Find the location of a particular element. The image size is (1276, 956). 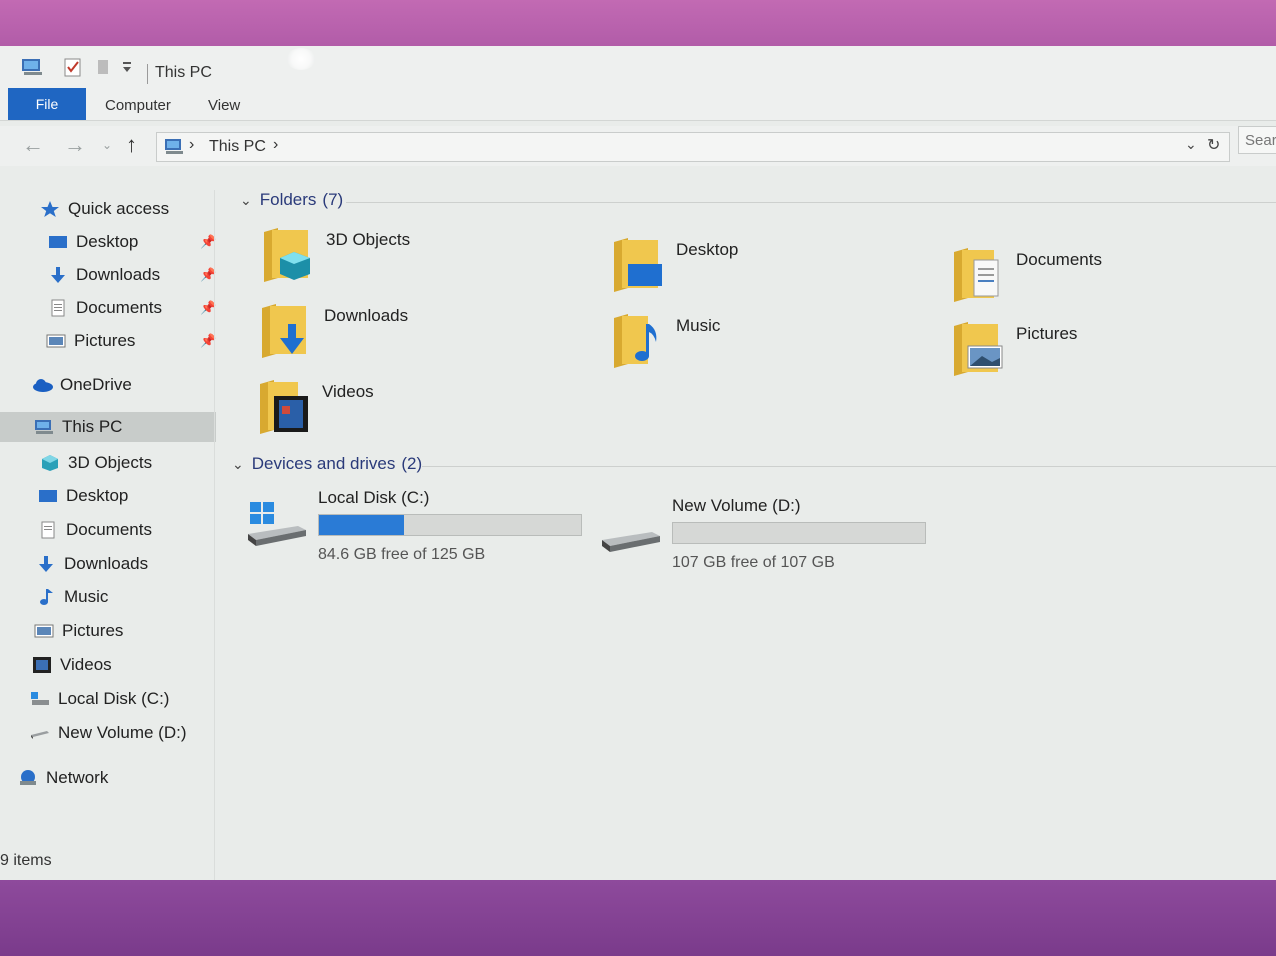

pane-divider is located at coordinates (214, 535).